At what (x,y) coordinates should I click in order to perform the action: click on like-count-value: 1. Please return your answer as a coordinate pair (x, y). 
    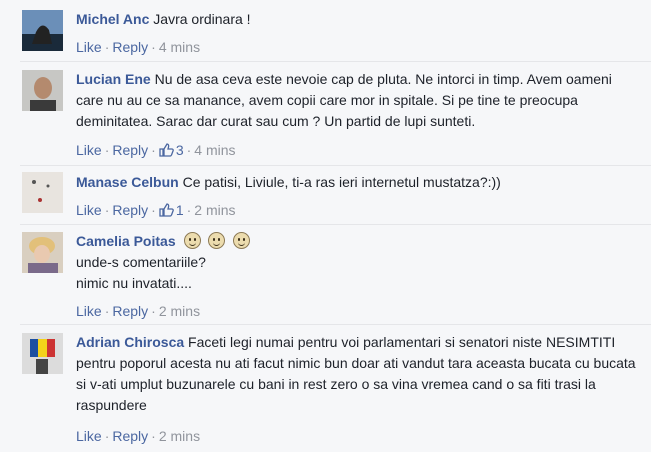
    Looking at the image, I should click on (179, 210).